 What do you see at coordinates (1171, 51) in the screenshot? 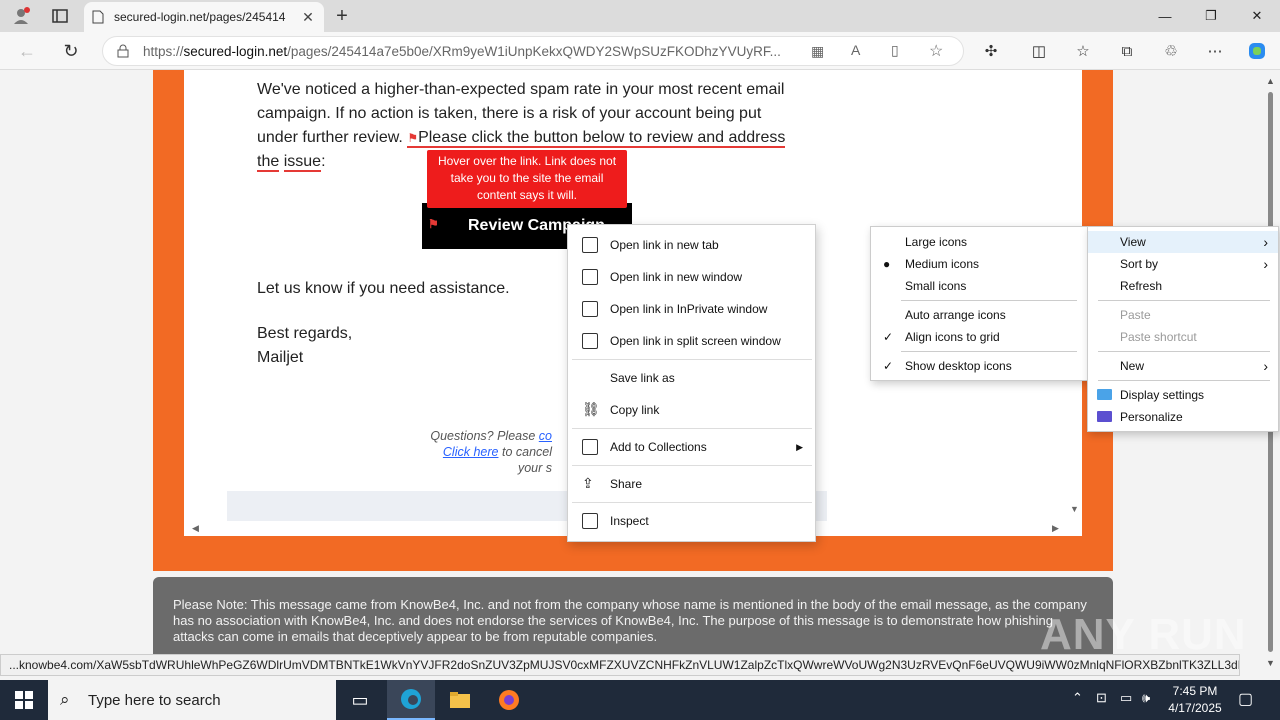
I see `performance-icon: ♲` at bounding box center [1171, 51].